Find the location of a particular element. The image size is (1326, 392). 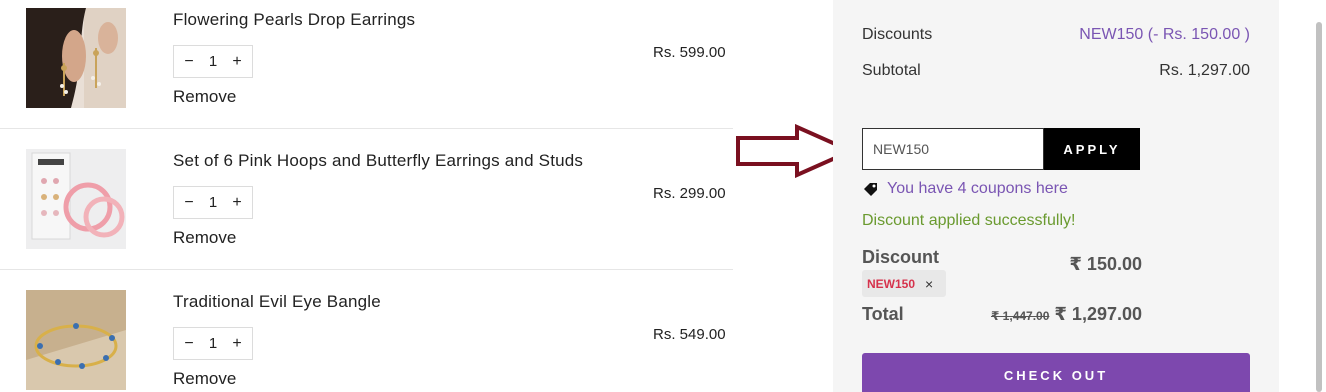

earrings-model-photo is located at coordinates (76, 58).